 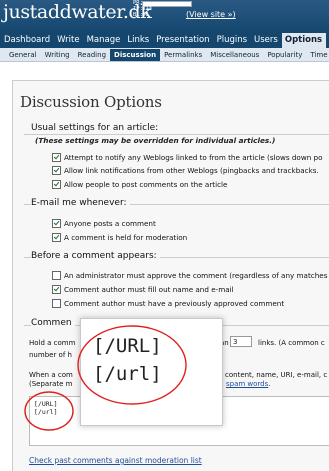 What do you see at coordinates (53, 323) in the screenshot?
I see `comment-moderation-legend: Commen` at bounding box center [53, 323].